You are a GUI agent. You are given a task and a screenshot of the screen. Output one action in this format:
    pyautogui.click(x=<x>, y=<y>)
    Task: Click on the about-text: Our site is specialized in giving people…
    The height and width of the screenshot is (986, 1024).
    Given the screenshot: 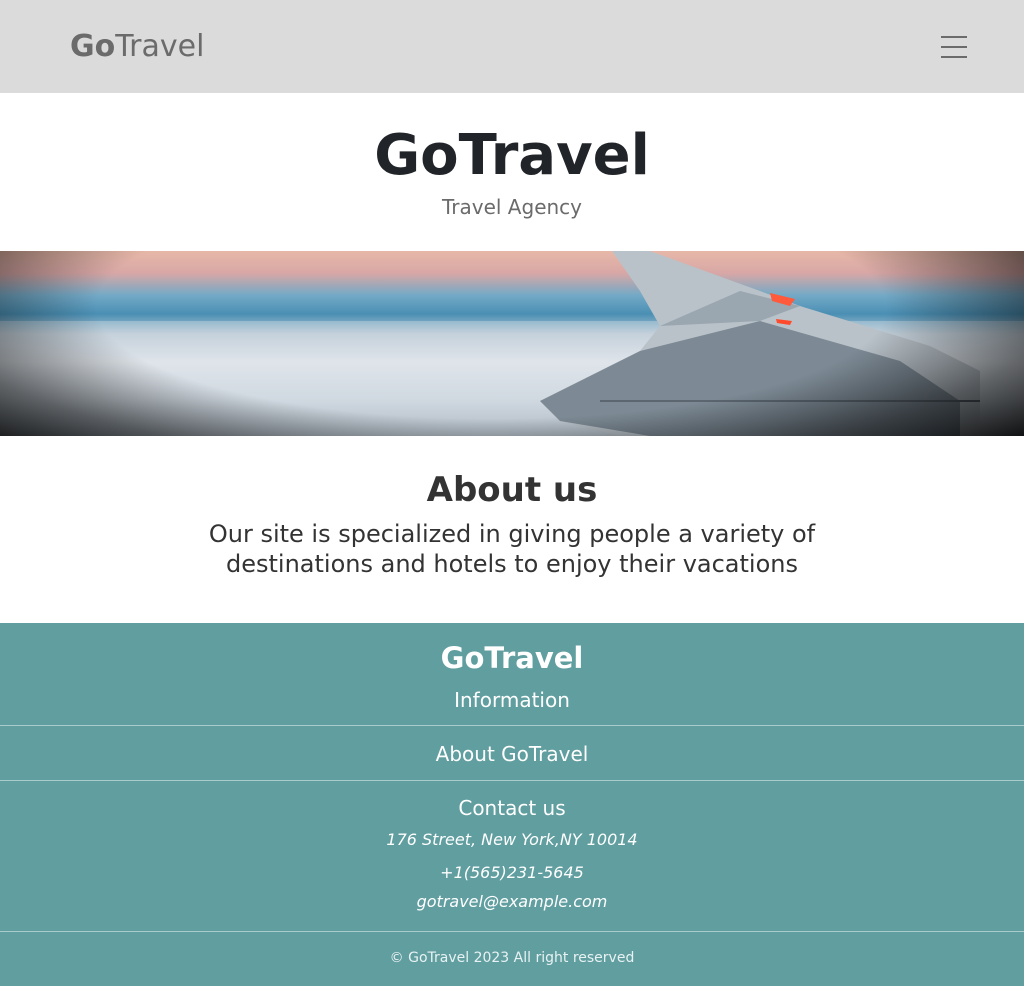 What is the action you would take?
    pyautogui.click(x=512, y=549)
    